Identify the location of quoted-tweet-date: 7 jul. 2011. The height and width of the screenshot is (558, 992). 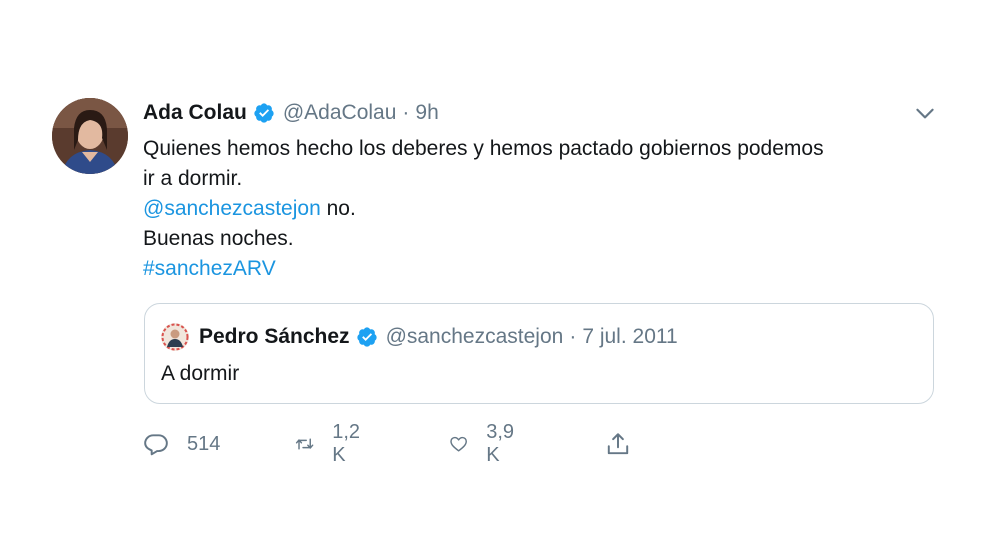
(630, 336).